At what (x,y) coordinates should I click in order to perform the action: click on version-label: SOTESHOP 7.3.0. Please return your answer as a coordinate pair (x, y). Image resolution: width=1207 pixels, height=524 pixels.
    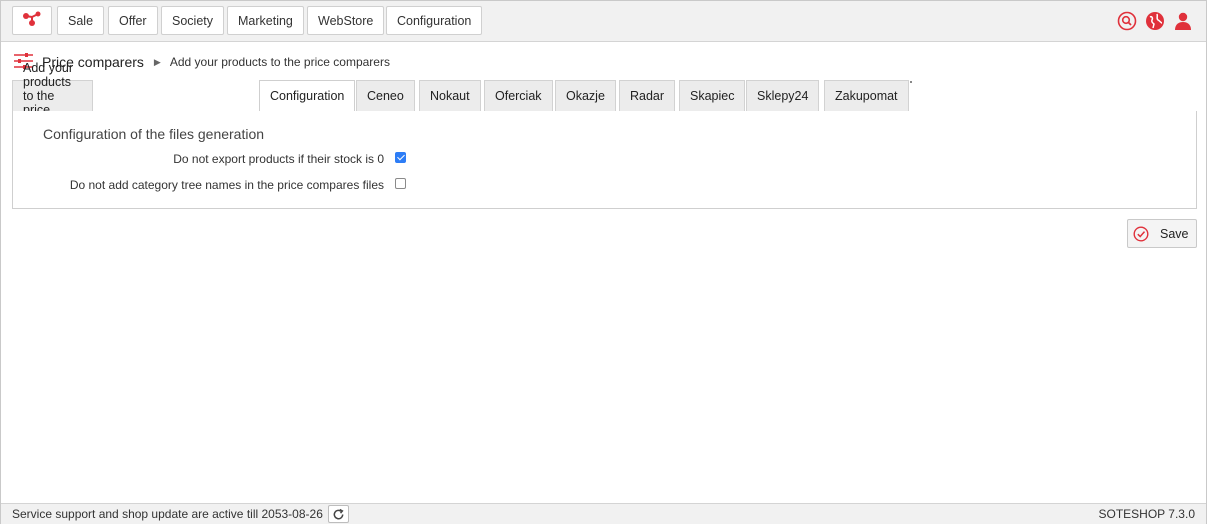
    Looking at the image, I should click on (1147, 514).